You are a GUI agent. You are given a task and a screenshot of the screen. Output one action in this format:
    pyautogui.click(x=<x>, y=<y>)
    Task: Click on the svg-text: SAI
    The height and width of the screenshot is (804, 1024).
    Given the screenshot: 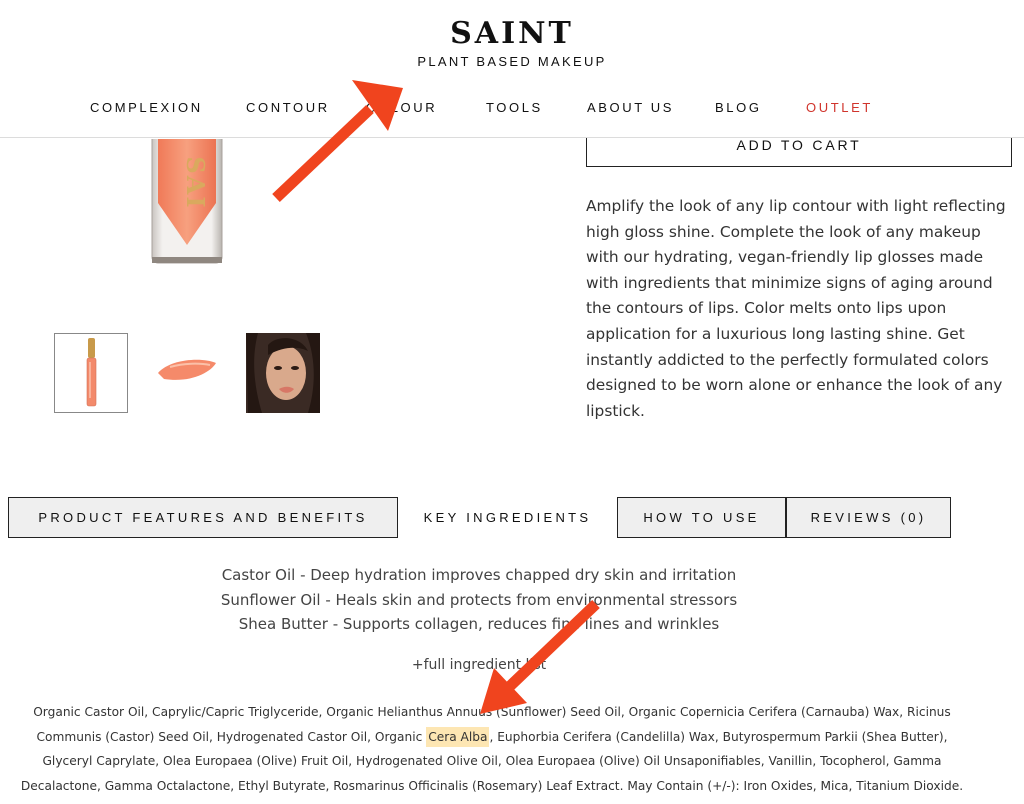 What is the action you would take?
    pyautogui.click(x=195, y=182)
    